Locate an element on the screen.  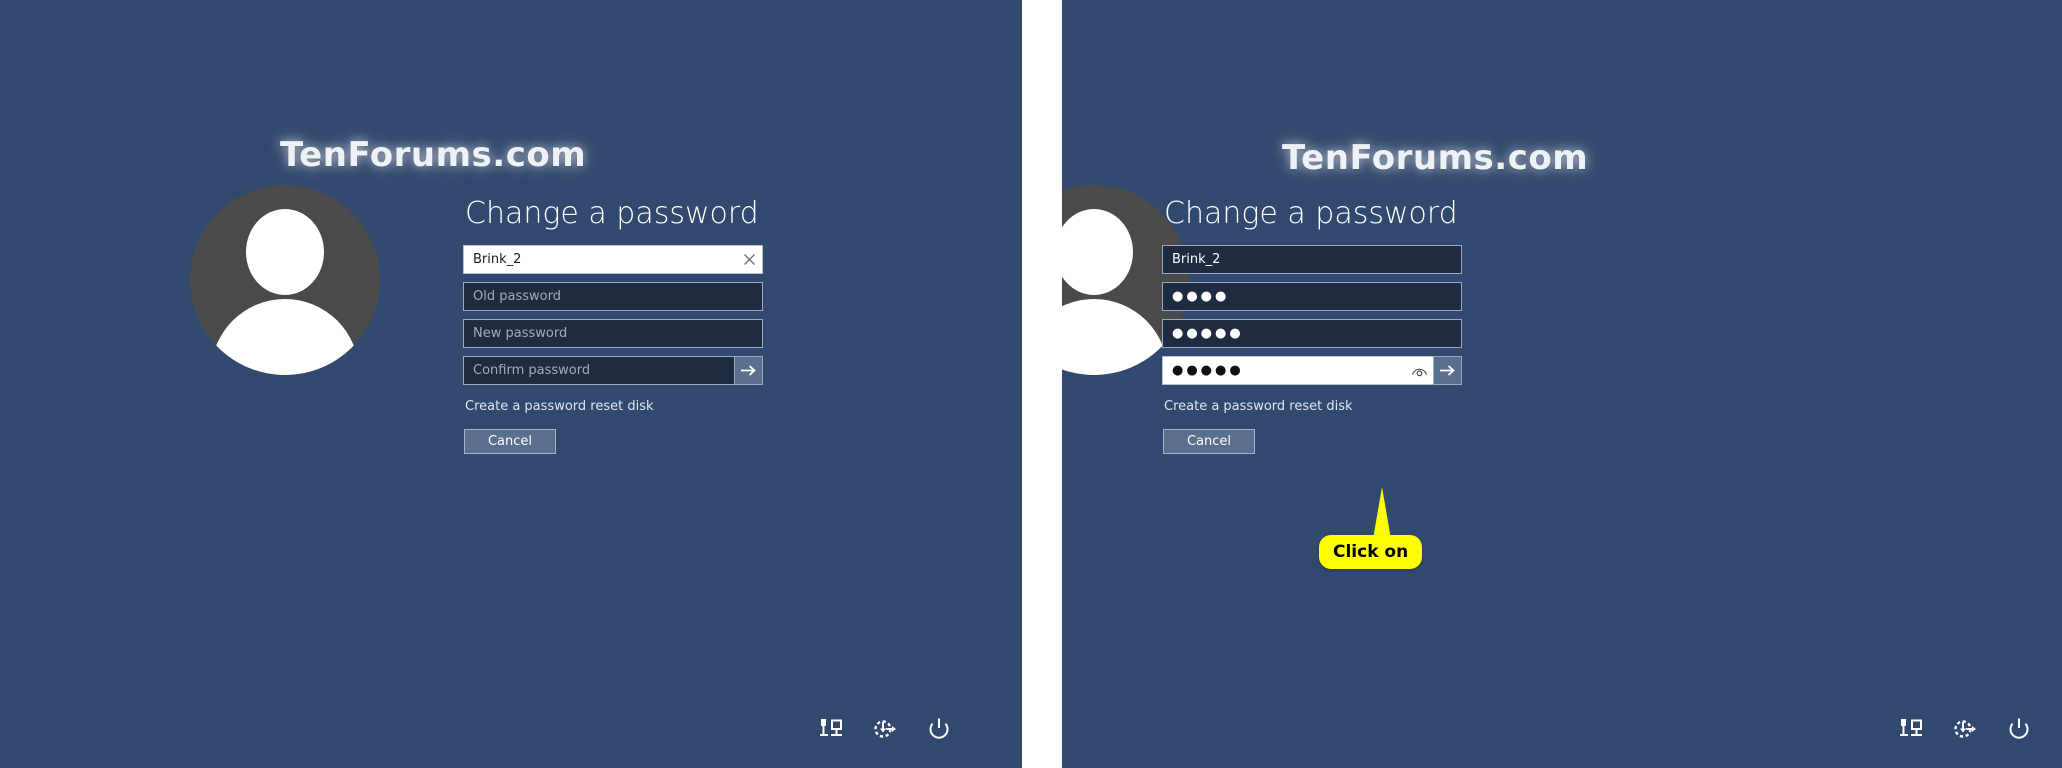
new-password-placeholder: New password is located at coordinates (520, 333).